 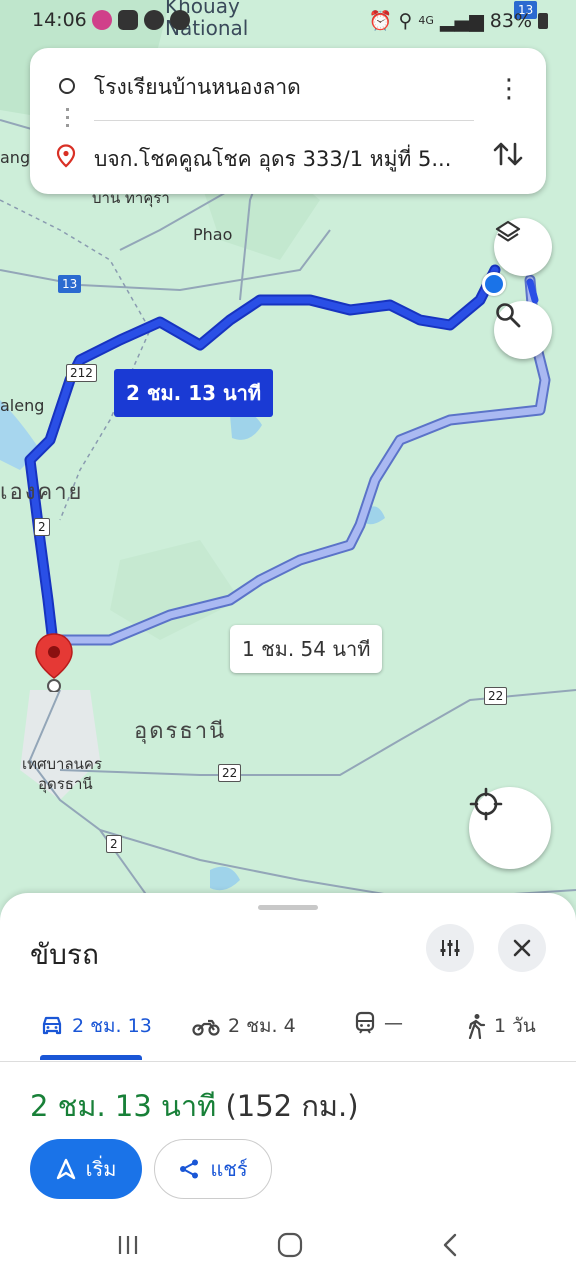 I want to click on road-shield-22b: 22, so click(x=230, y=773).